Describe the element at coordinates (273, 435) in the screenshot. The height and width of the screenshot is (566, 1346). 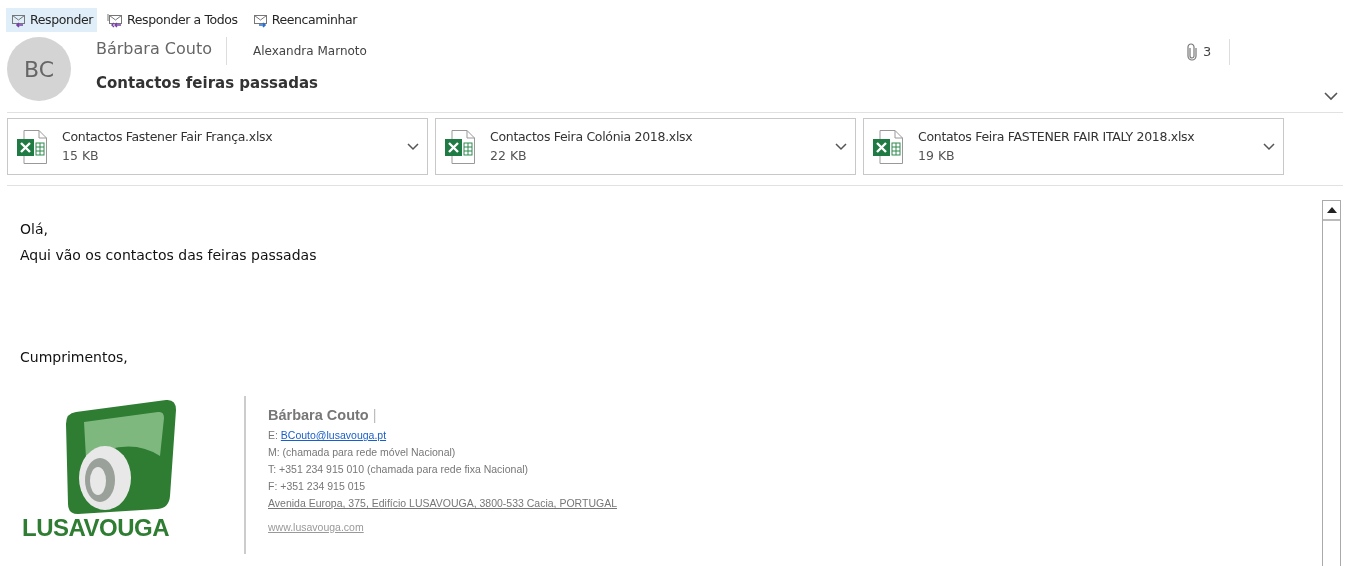
I see `email-label: E:` at that location.